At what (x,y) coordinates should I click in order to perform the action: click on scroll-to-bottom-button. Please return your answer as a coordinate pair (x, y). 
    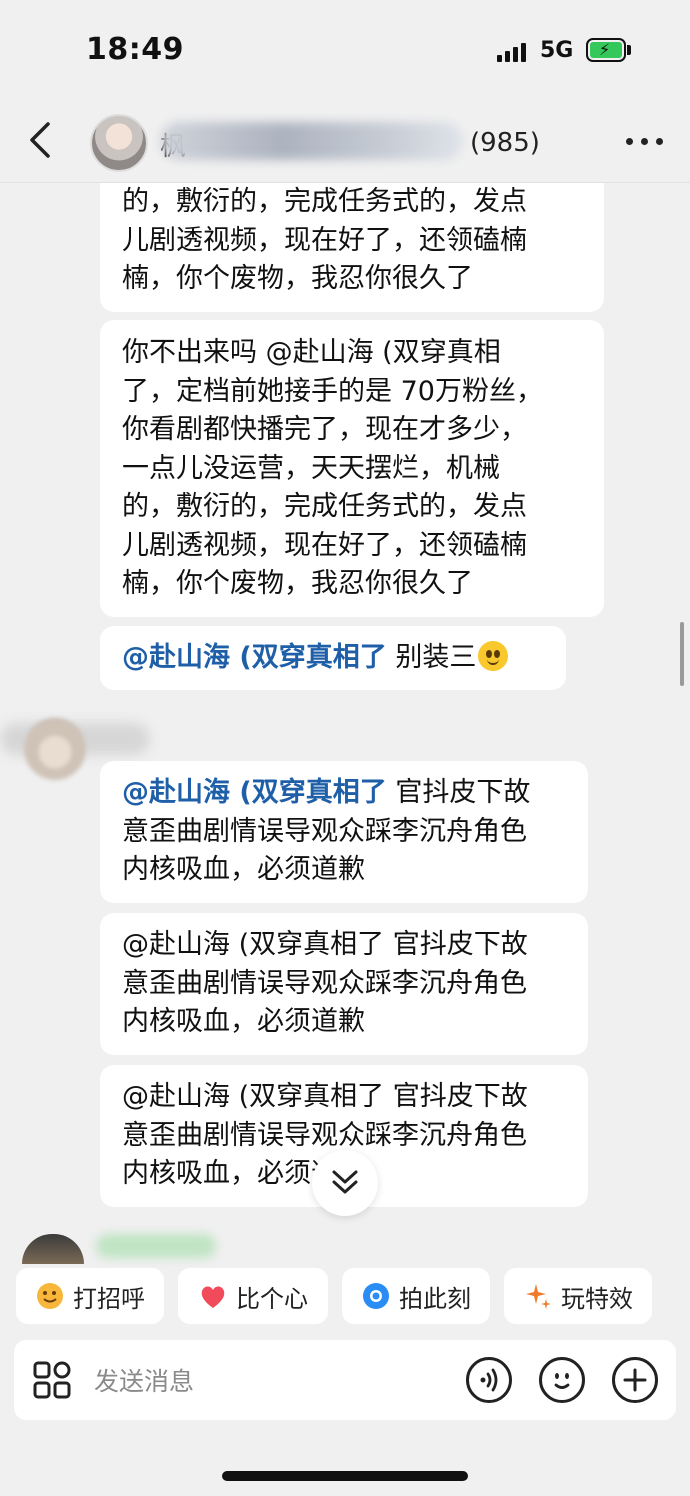
    Looking at the image, I should click on (345, 1183).